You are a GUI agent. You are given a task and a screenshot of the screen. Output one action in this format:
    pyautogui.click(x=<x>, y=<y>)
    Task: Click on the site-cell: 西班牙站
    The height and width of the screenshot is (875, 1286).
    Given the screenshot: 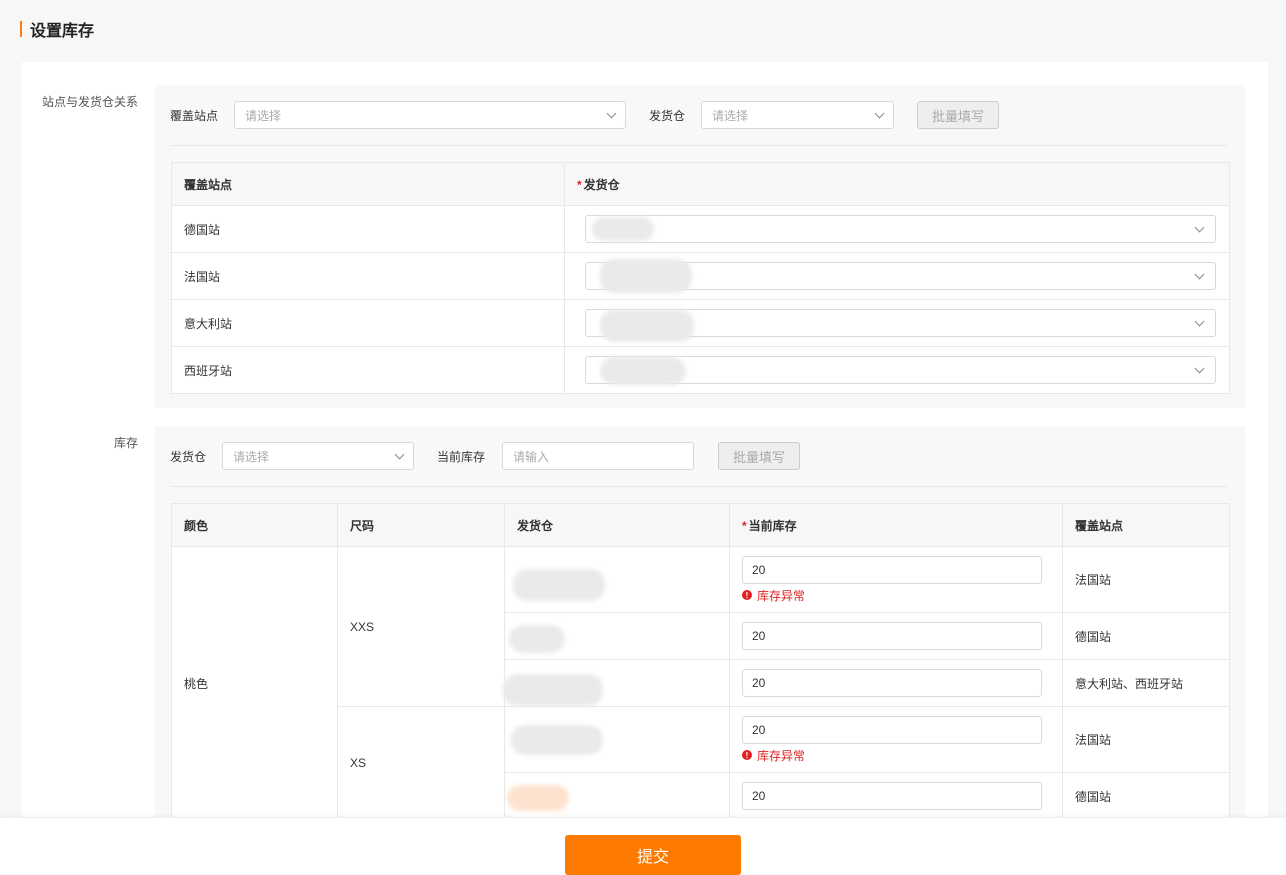 What is the action you would take?
    pyautogui.click(x=368, y=370)
    